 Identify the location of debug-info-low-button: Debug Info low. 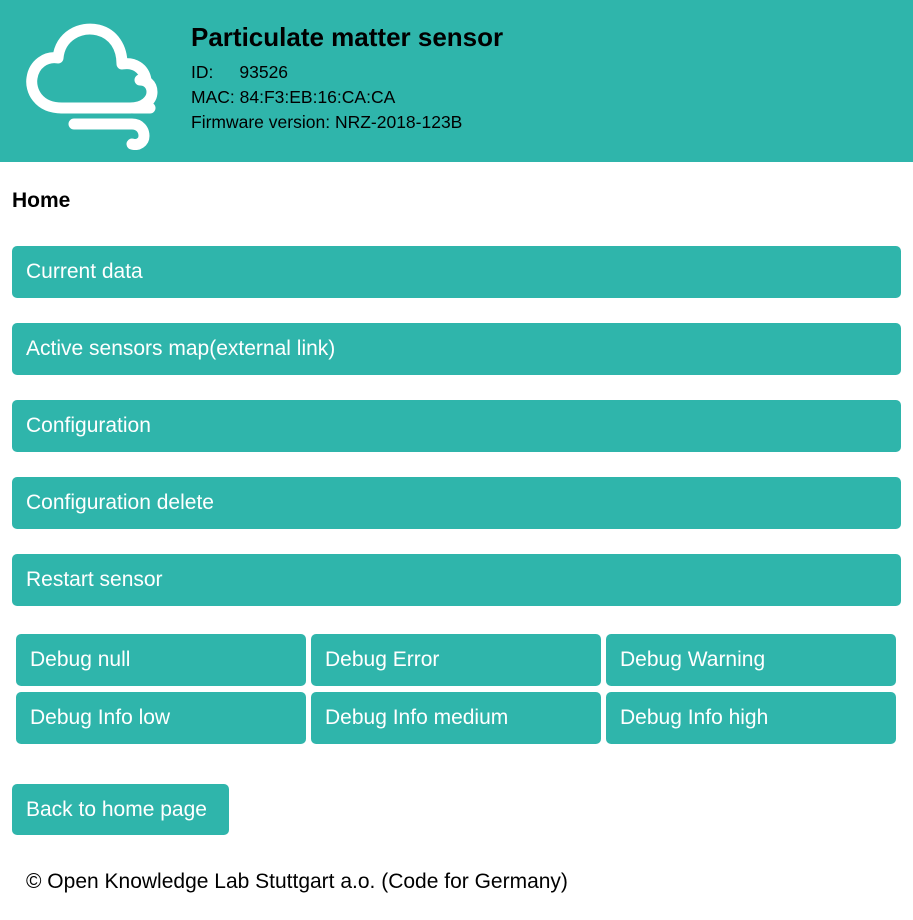
(161, 718).